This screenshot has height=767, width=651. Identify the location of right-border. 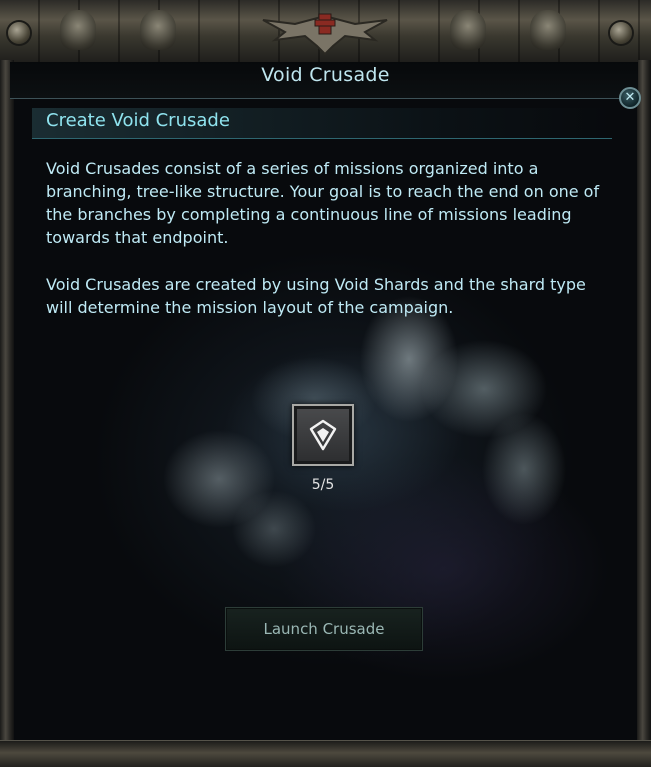
(644, 405).